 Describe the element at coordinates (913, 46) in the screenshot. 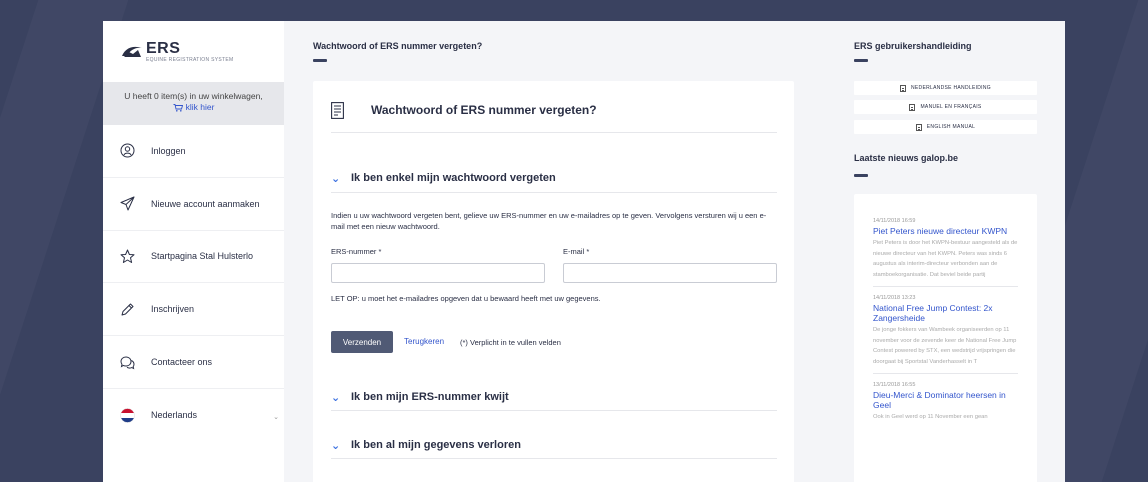

I see `manual-heading: ERS gebruikershandleiding` at that location.